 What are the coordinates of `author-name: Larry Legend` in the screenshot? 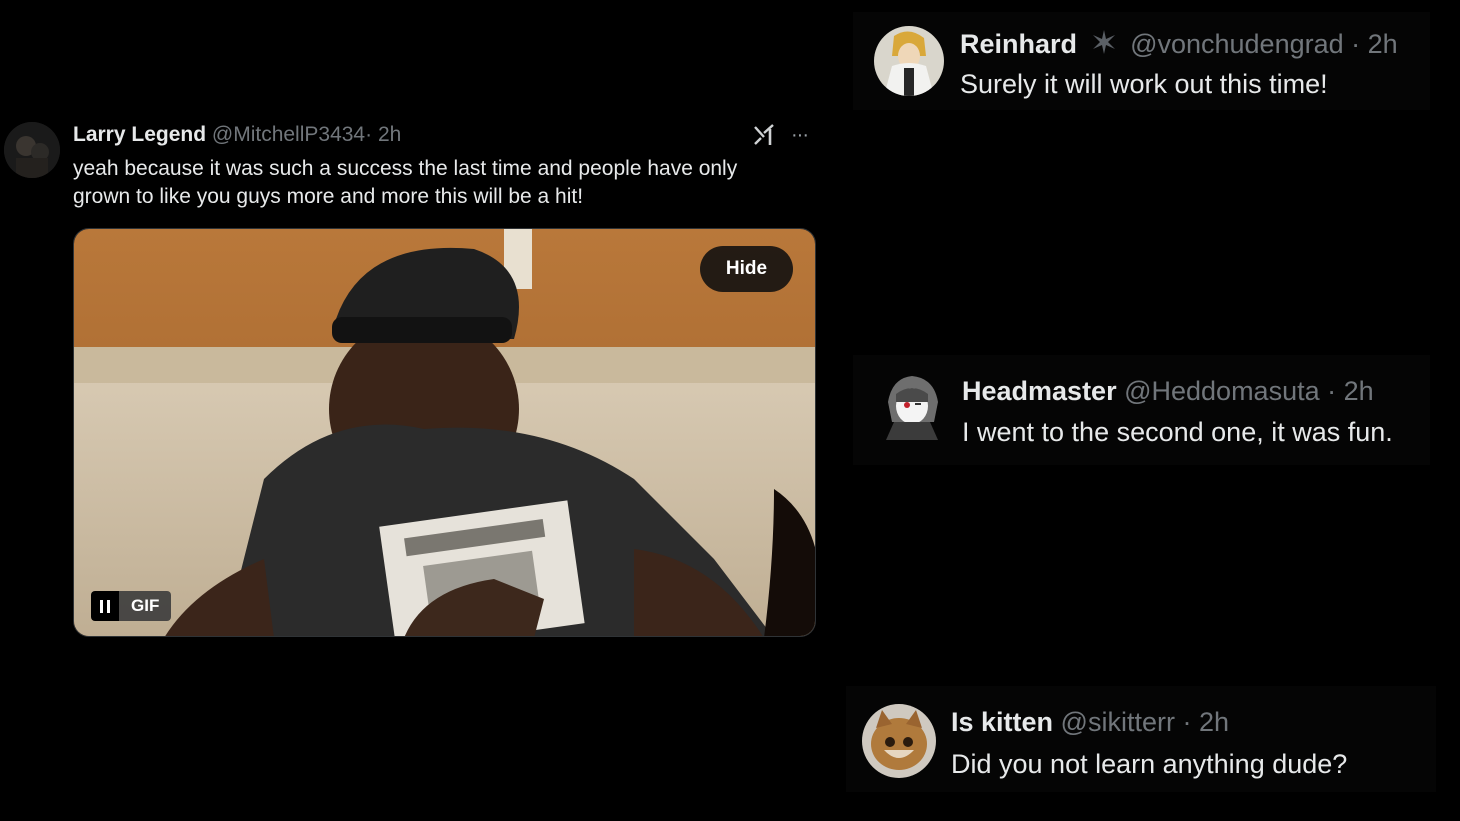 It's located at (139, 134).